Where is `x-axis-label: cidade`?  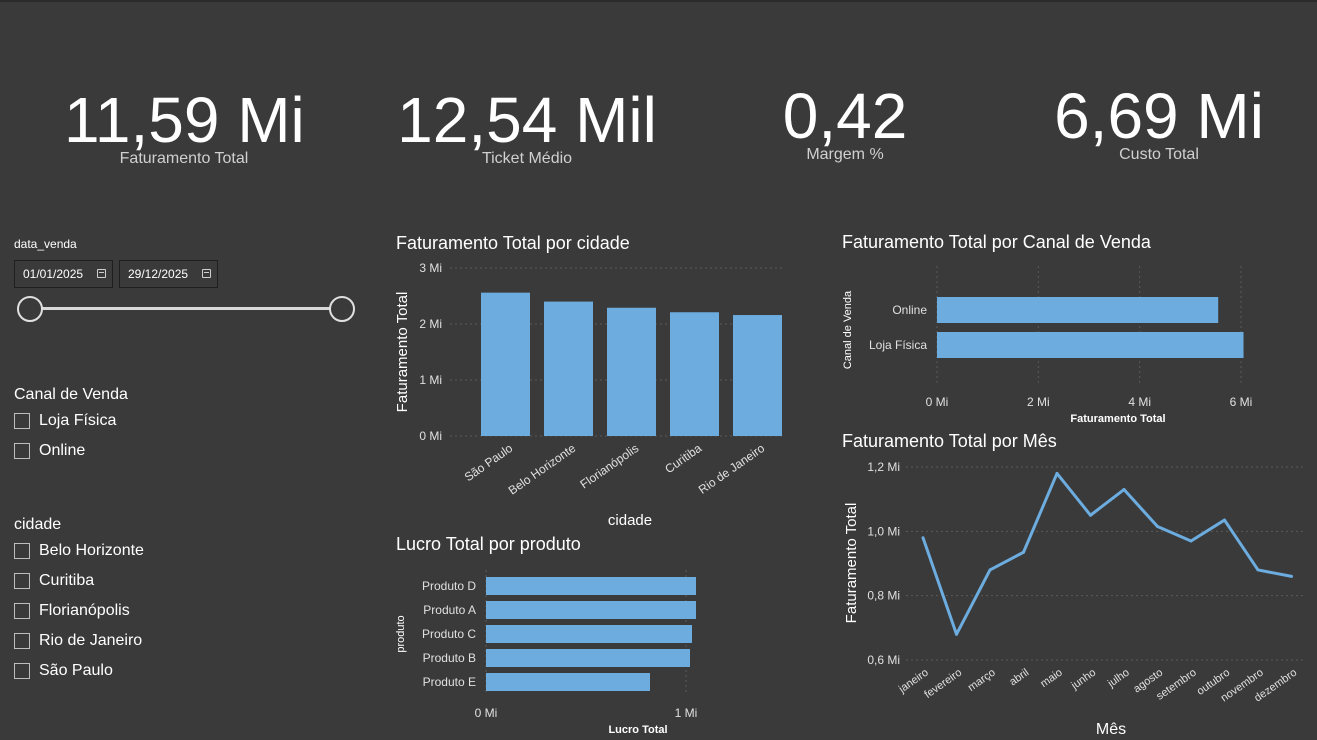 x-axis-label: cidade is located at coordinates (630, 520).